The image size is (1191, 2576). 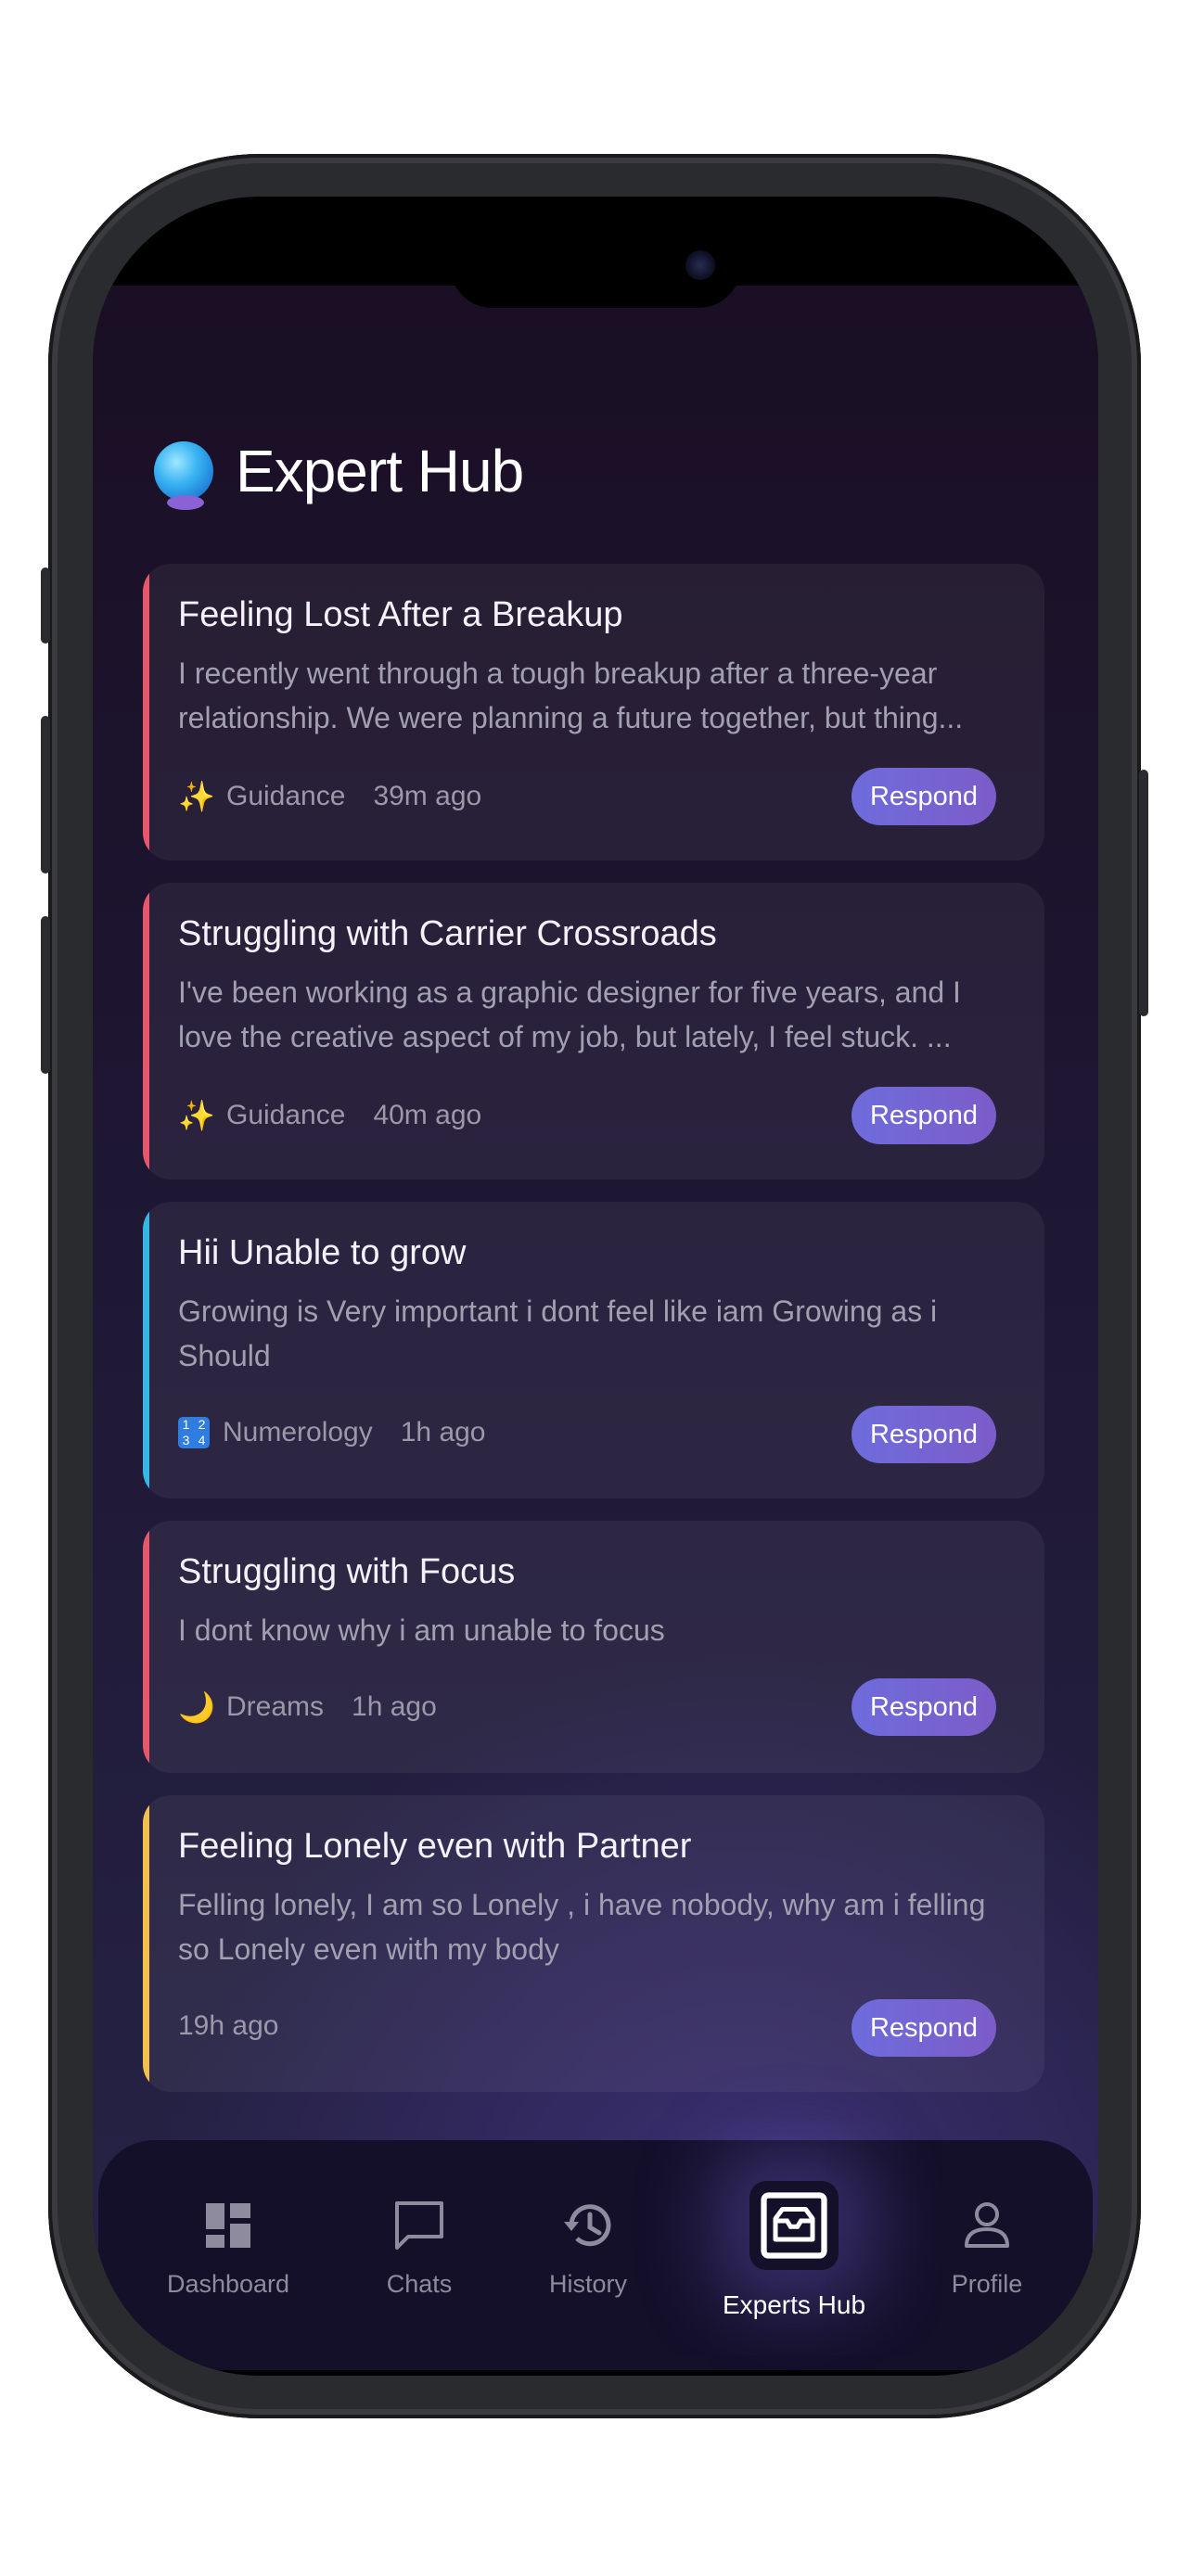 I want to click on card-title: Hii Unable to grow, so click(x=322, y=1252).